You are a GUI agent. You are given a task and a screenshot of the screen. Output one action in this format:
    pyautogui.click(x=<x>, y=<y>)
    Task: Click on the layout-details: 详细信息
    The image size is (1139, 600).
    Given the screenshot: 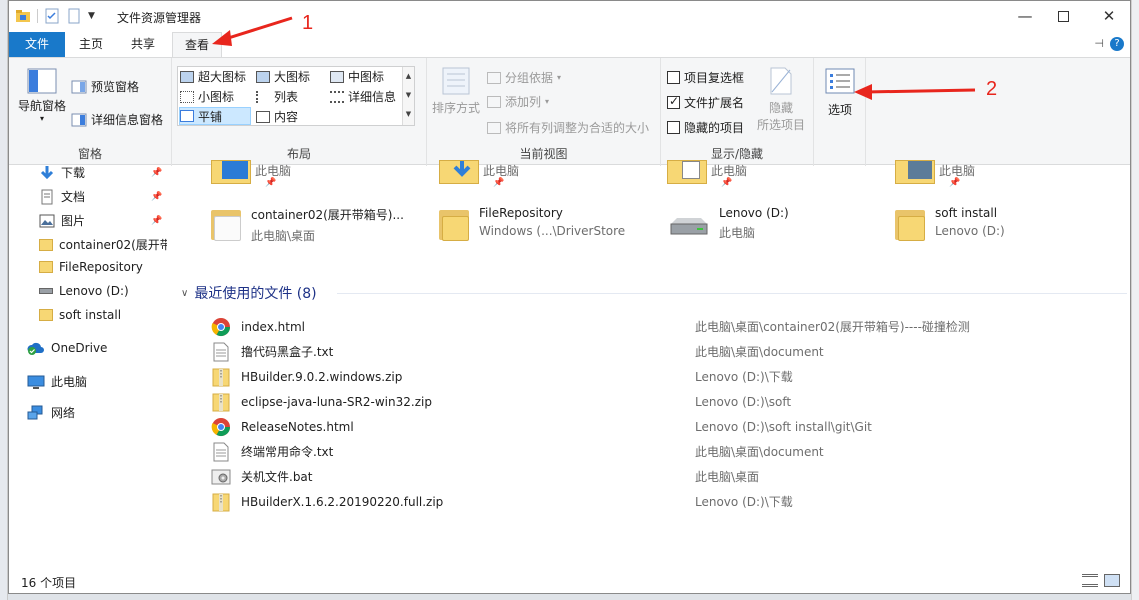 What is the action you would take?
    pyautogui.click(x=363, y=96)
    